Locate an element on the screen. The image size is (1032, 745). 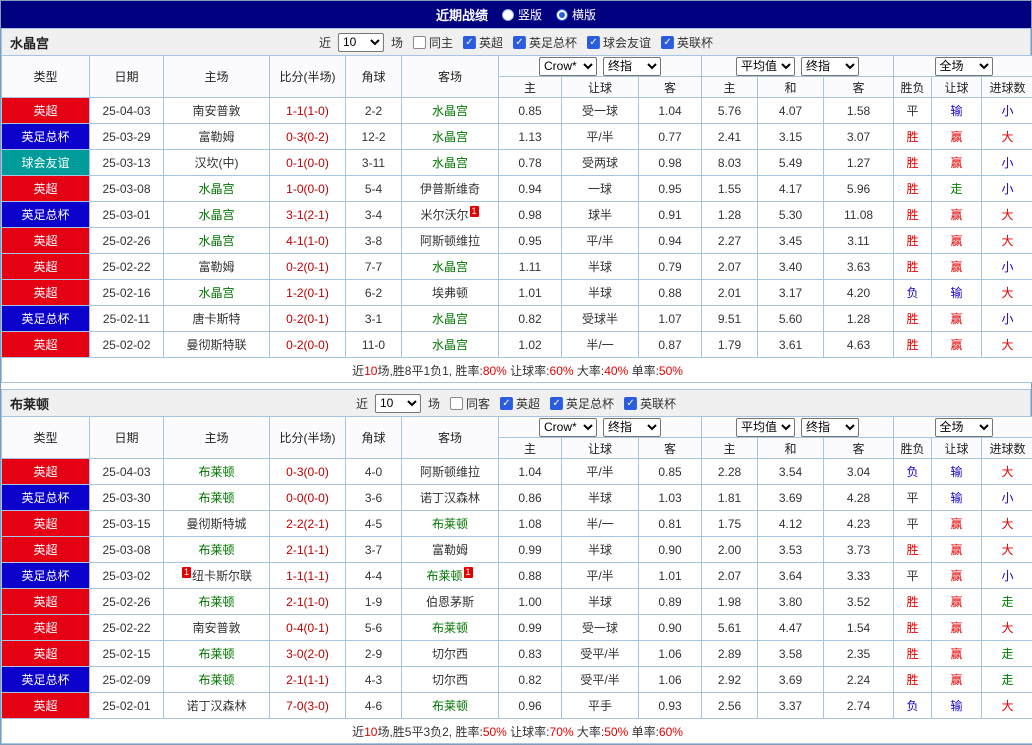
score: 0-1(0-0) is located at coordinates (308, 163).